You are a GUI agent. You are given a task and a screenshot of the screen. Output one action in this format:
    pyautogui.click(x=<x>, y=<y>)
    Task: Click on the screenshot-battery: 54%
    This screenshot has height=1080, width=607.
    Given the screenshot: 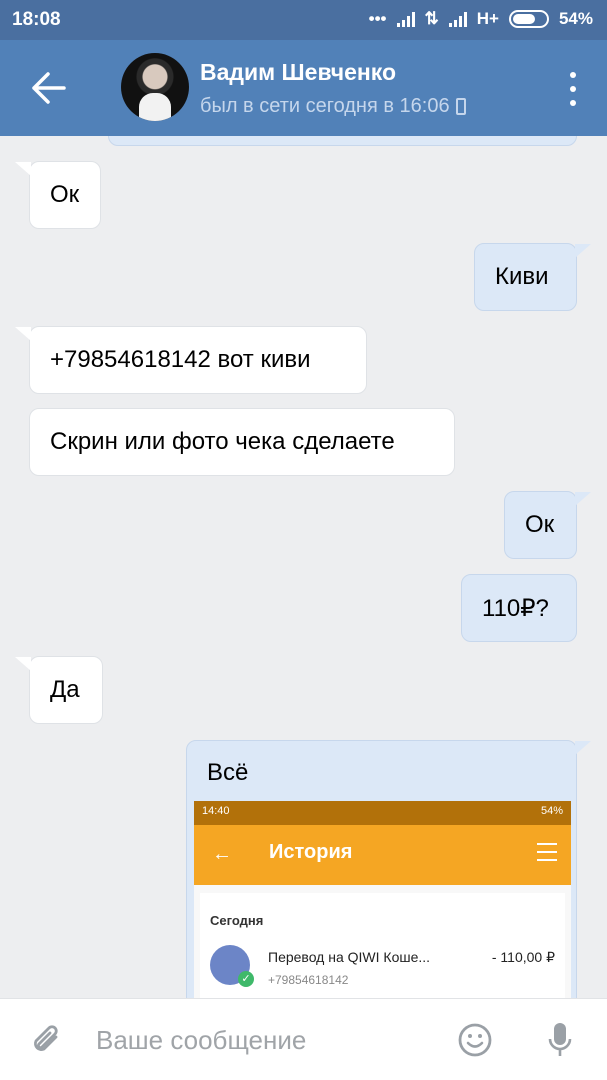 What is the action you would take?
    pyautogui.click(x=551, y=811)
    